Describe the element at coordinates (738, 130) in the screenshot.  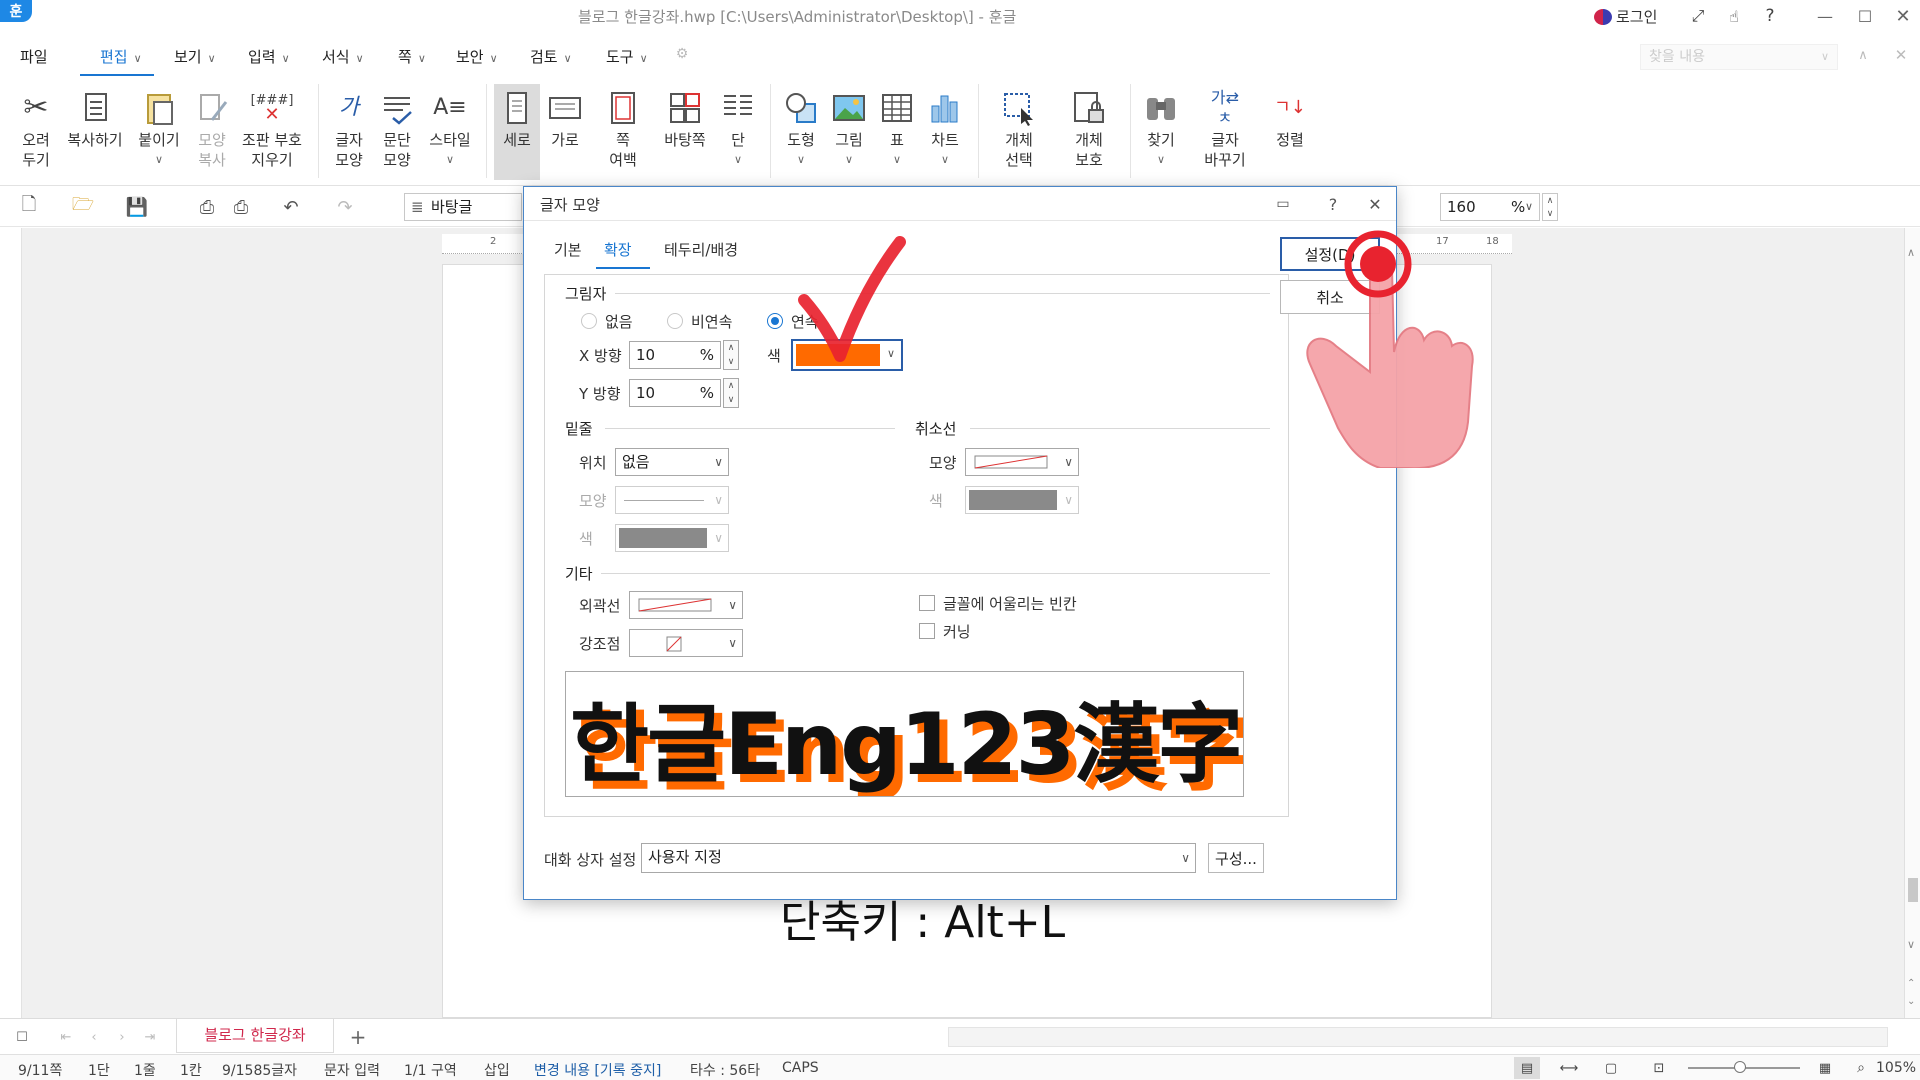
I see `columns-button: 단 ∨` at that location.